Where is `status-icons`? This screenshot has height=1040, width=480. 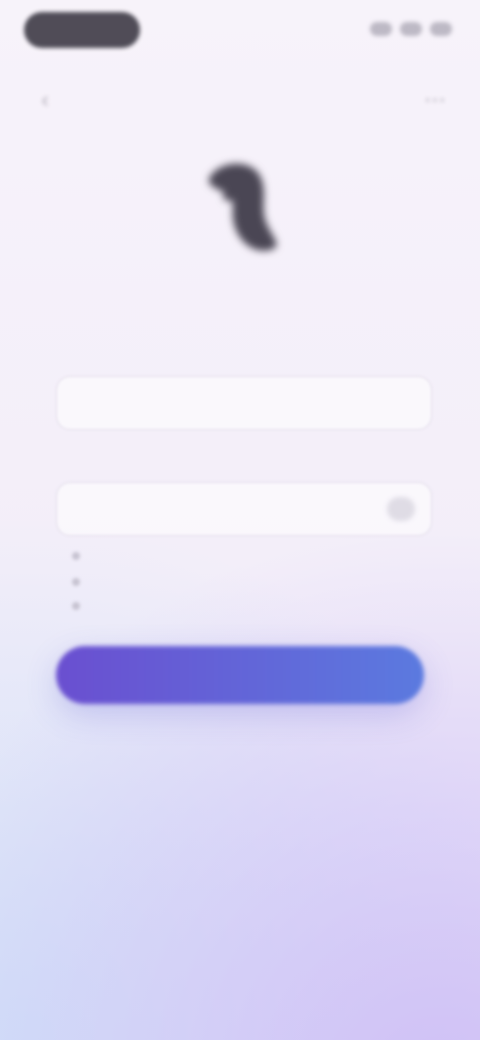 status-icons is located at coordinates (411, 29).